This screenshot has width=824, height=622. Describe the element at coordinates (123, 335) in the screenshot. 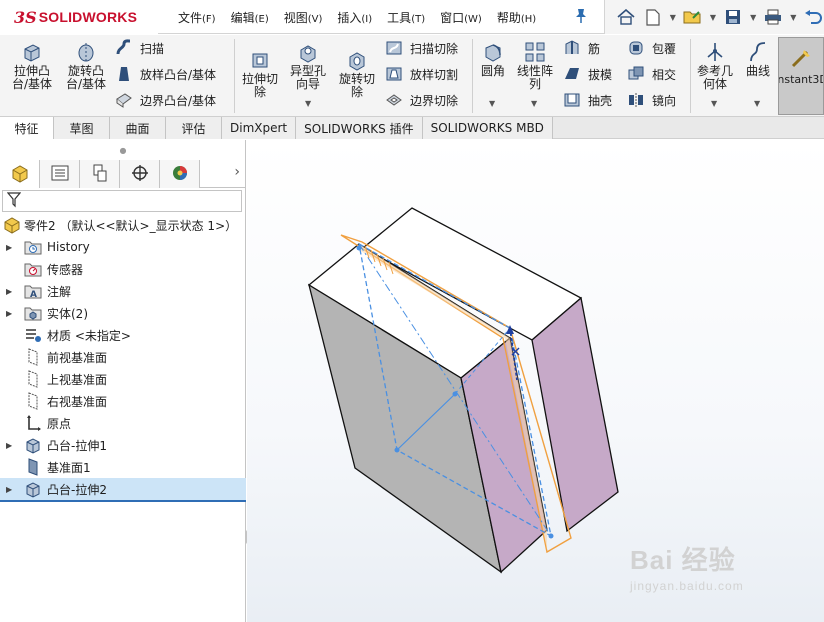

I see `tree-item-material: 材质 <未指定>` at that location.